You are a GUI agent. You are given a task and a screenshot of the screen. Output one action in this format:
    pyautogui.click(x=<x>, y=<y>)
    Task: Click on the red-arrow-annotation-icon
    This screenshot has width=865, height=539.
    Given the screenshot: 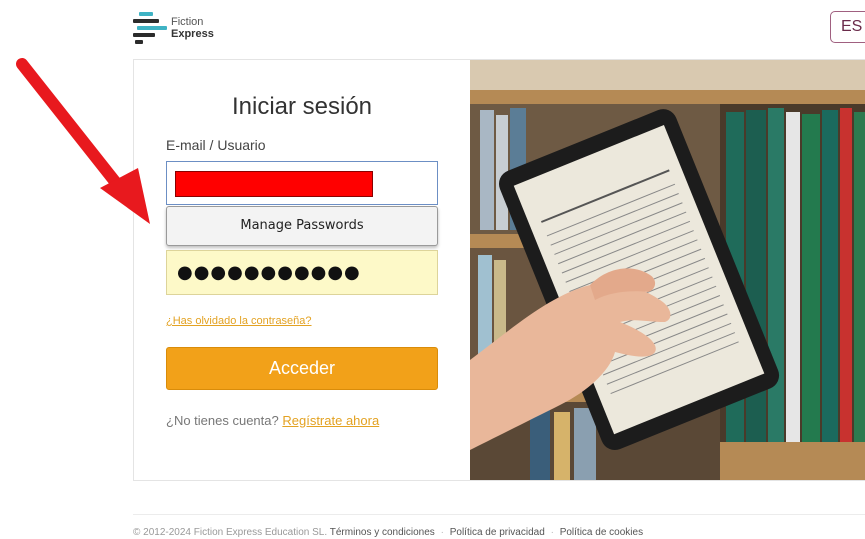 What is the action you would take?
    pyautogui.click(x=83, y=141)
    